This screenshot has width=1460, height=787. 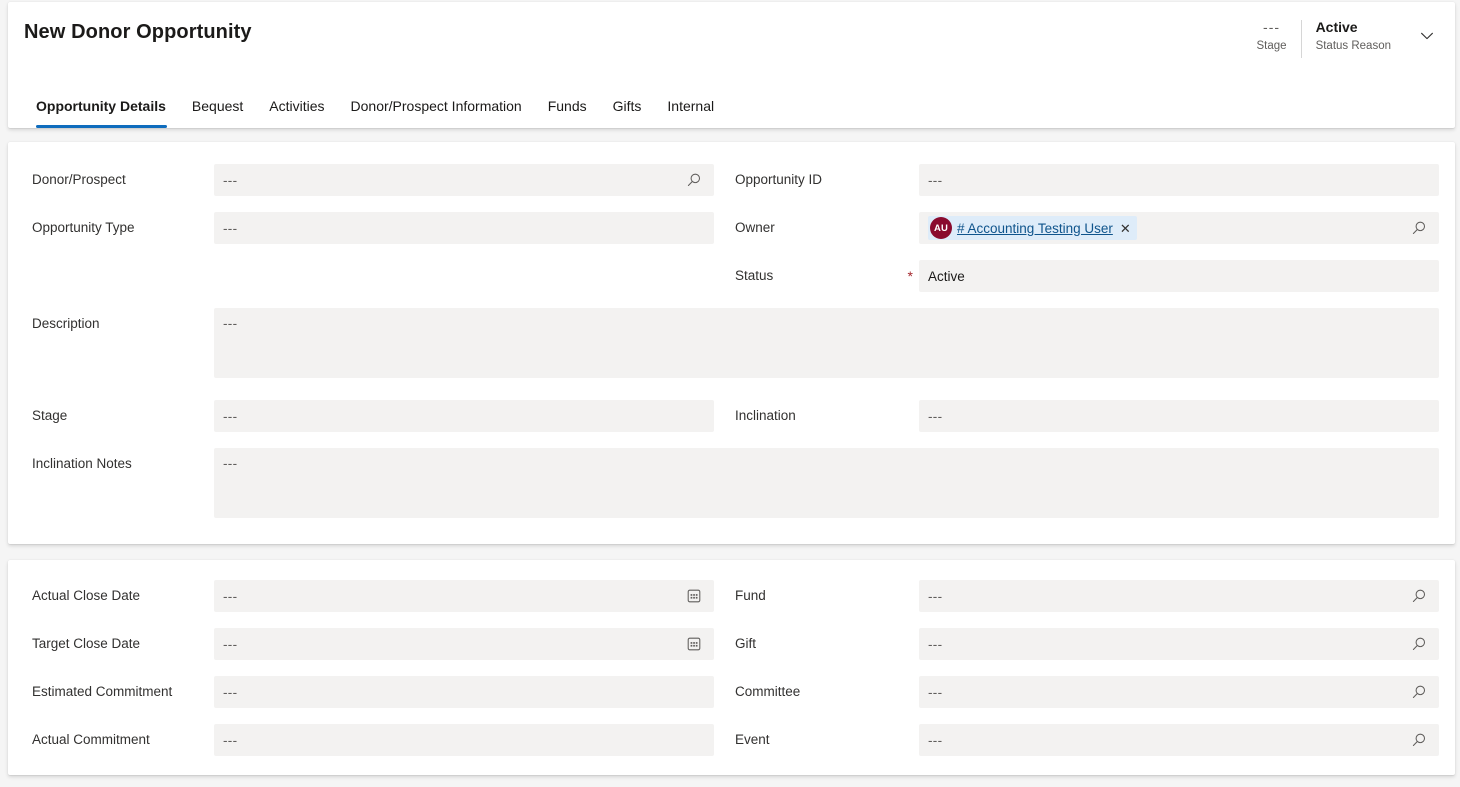 What do you see at coordinates (690, 112) in the screenshot?
I see `tab-internal: Internal` at bounding box center [690, 112].